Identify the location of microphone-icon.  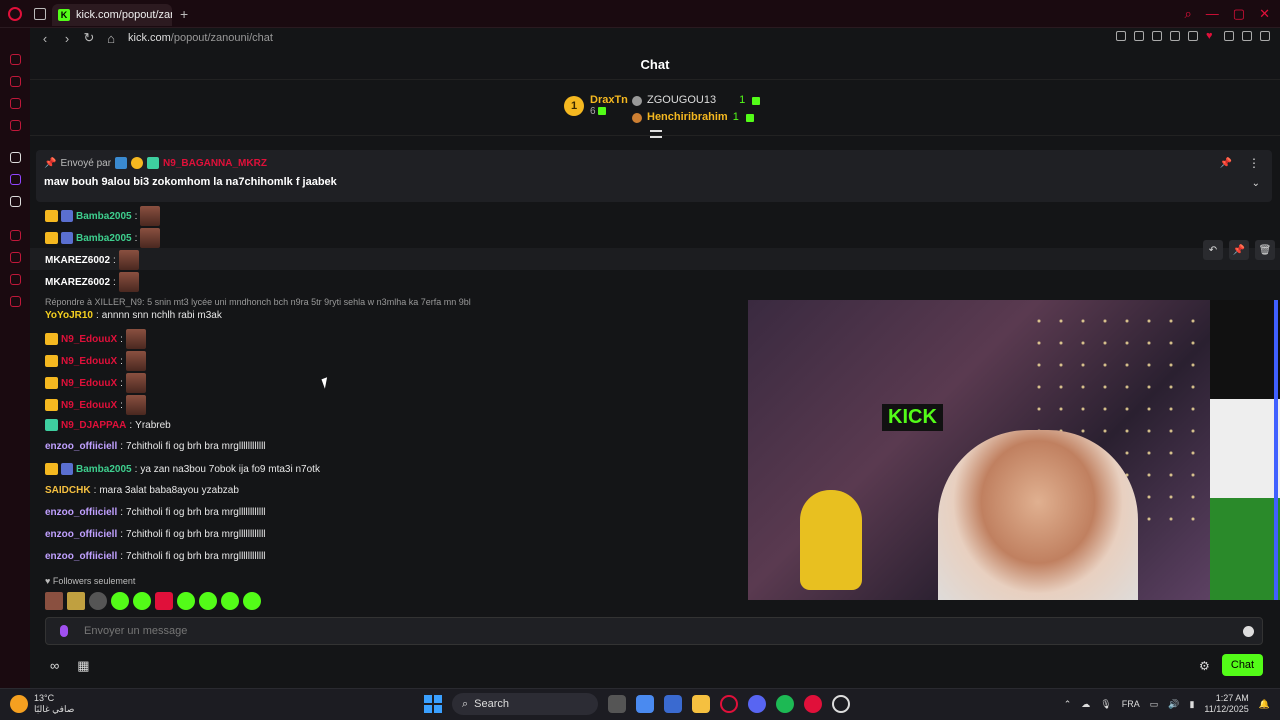
(64, 631).